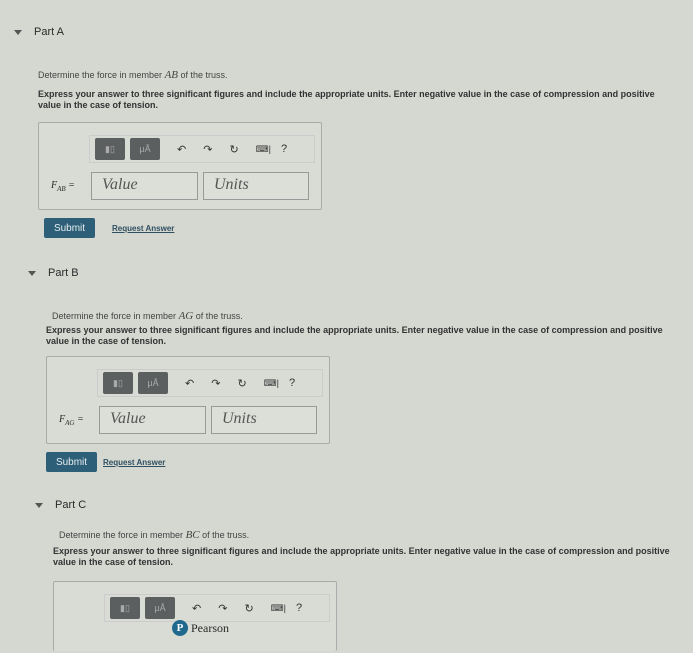 This screenshot has height=653, width=693. Describe the element at coordinates (186, 316) in the screenshot. I see `member-name: AG` at that location.